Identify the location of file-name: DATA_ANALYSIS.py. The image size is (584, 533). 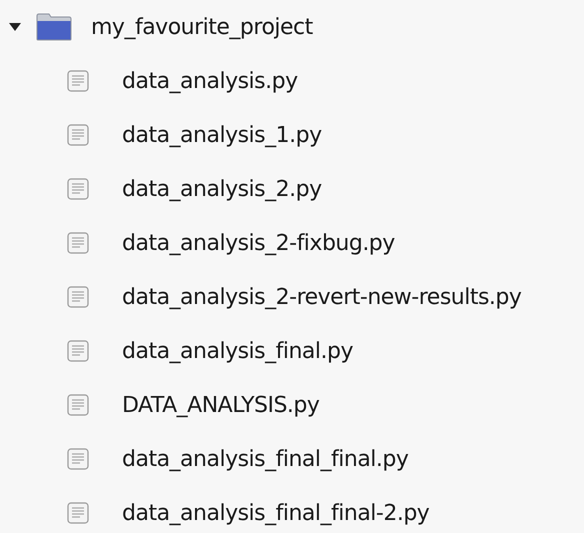
(221, 405).